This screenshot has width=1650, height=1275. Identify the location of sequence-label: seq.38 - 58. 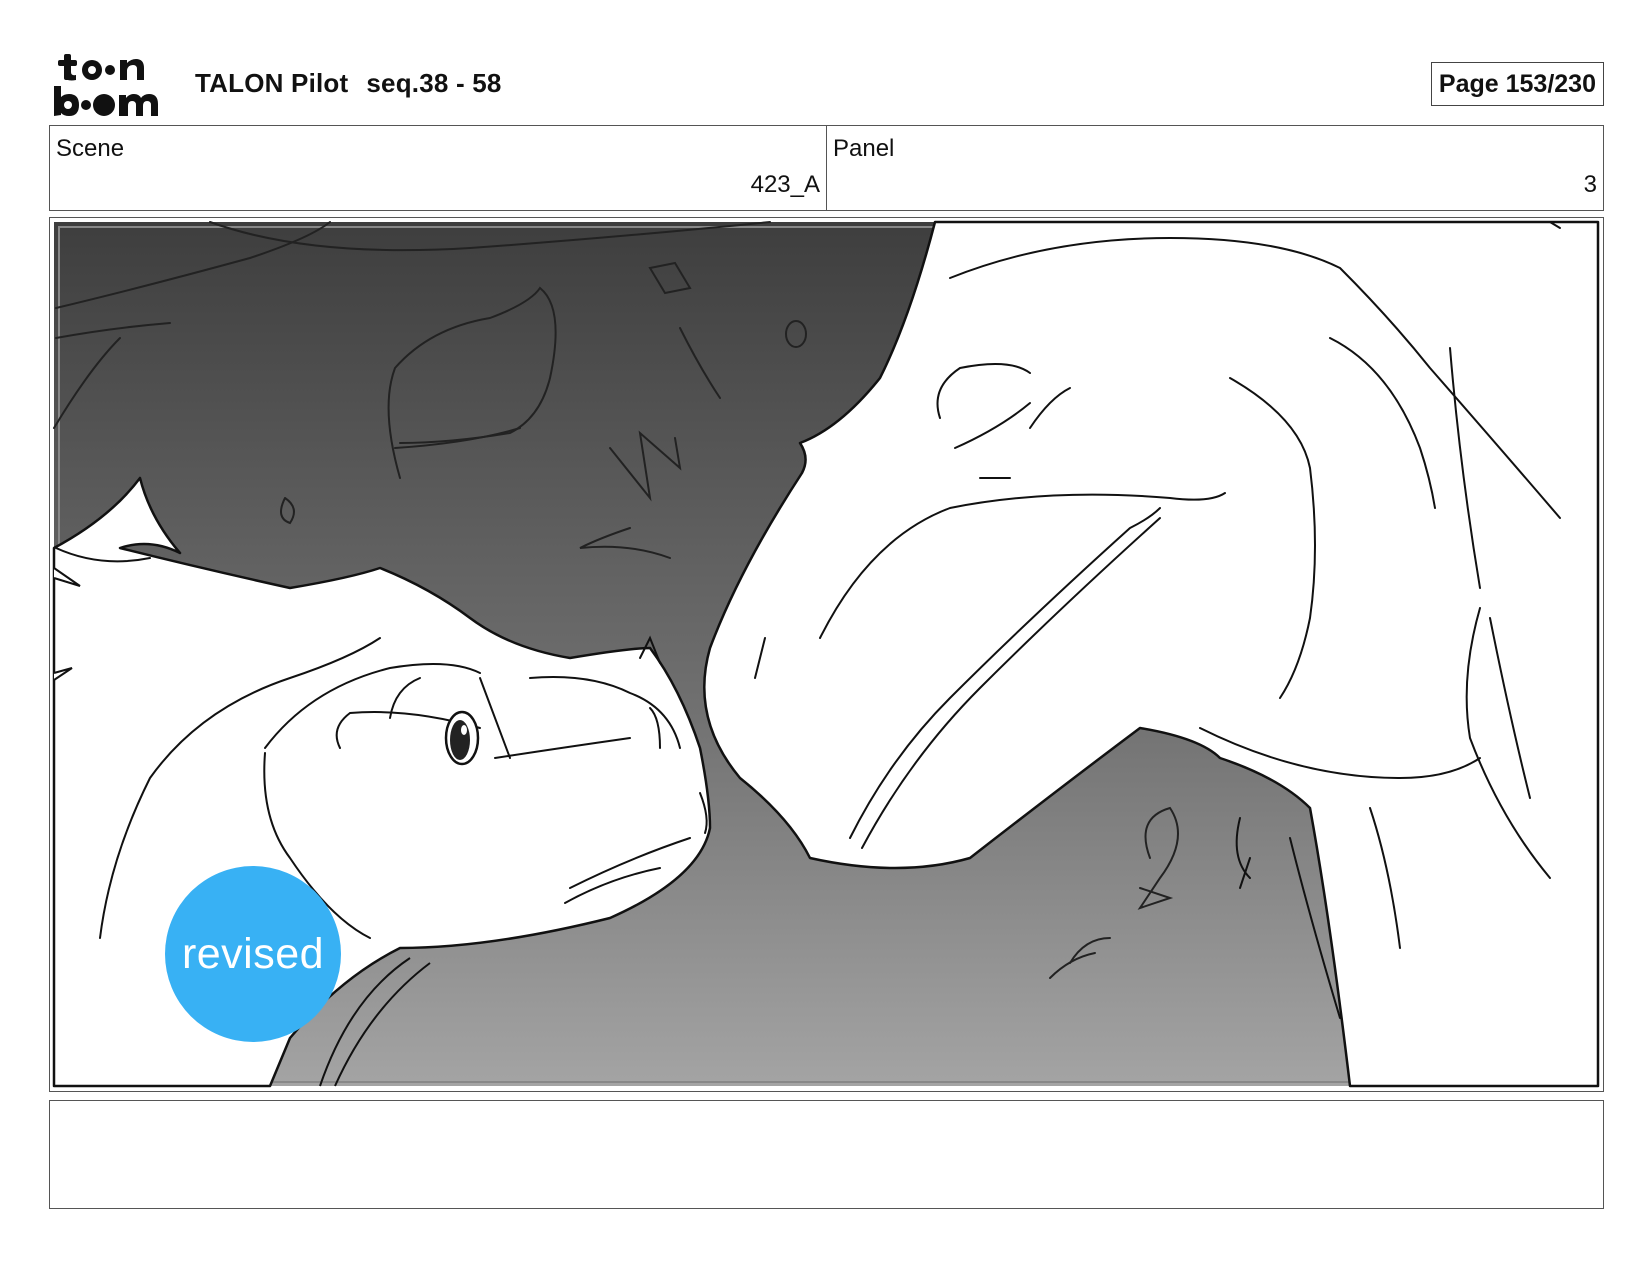
(434, 83).